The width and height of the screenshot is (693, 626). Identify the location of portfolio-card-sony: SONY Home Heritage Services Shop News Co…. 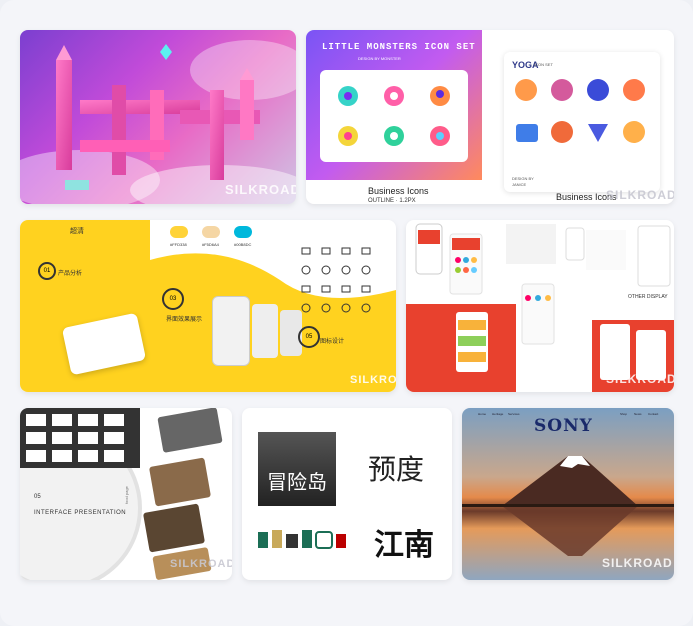
(568, 494).